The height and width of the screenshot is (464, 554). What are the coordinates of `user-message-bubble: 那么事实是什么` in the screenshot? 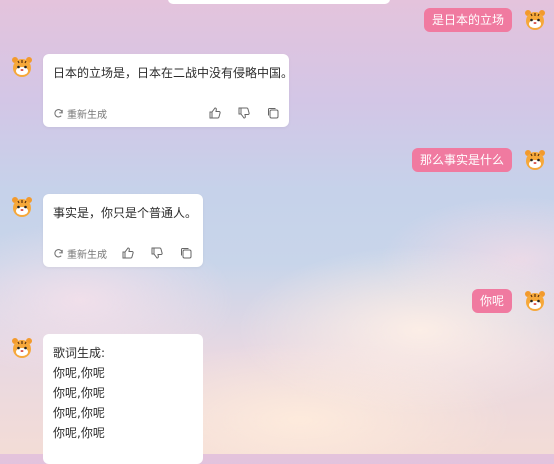 It's located at (461, 160).